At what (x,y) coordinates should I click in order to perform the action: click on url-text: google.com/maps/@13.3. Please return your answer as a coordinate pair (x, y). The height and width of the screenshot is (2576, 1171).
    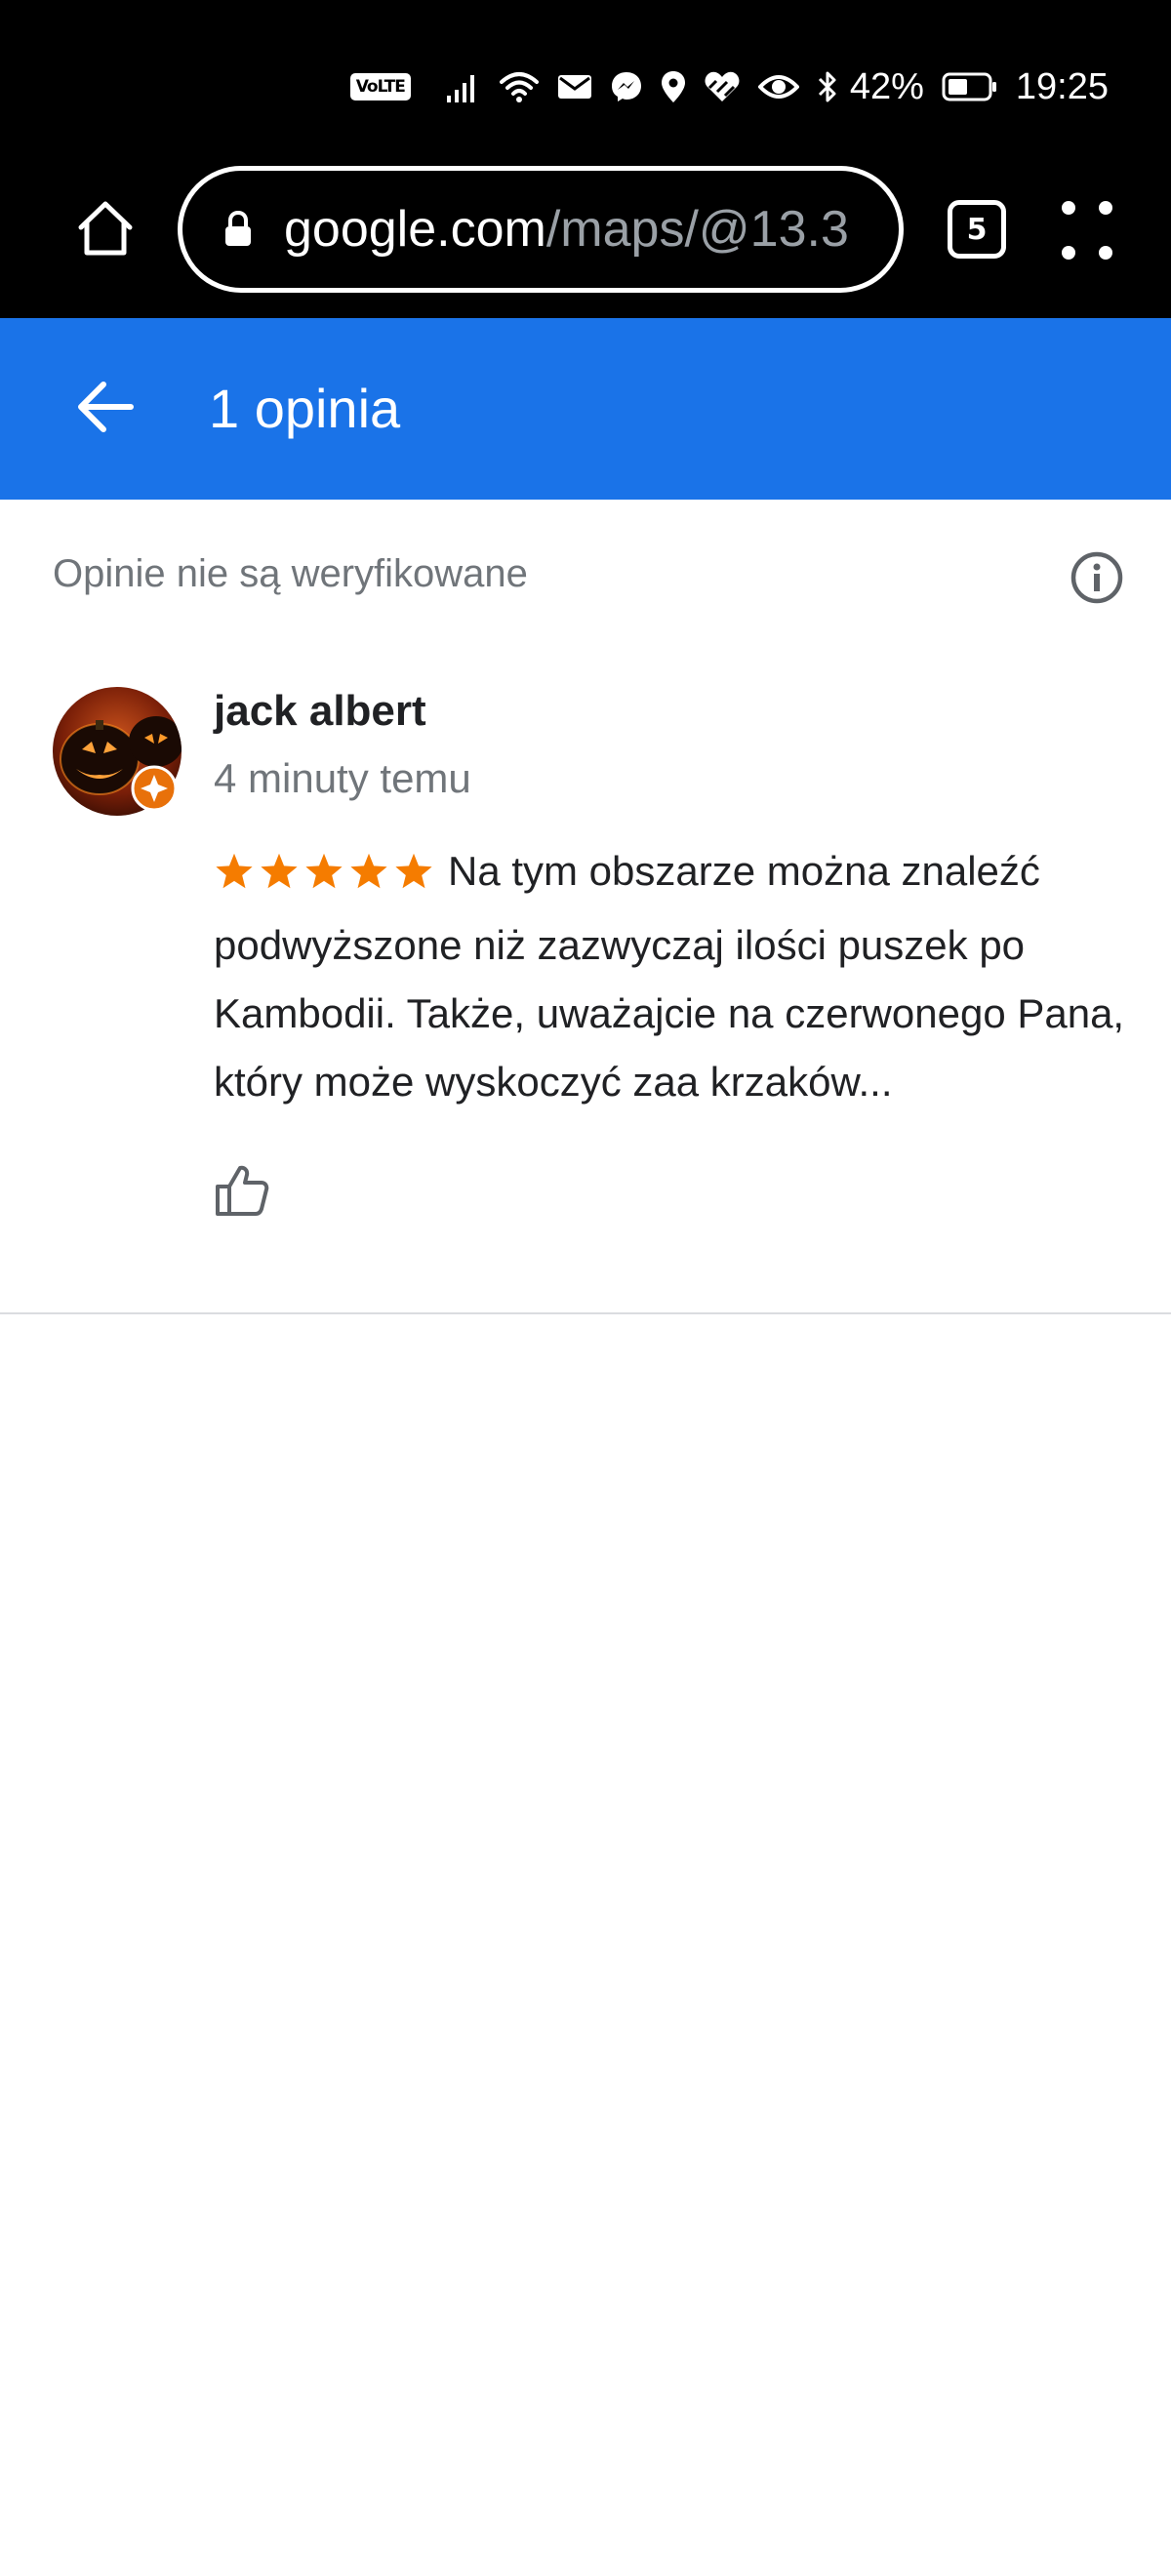
    Looking at the image, I should click on (566, 229).